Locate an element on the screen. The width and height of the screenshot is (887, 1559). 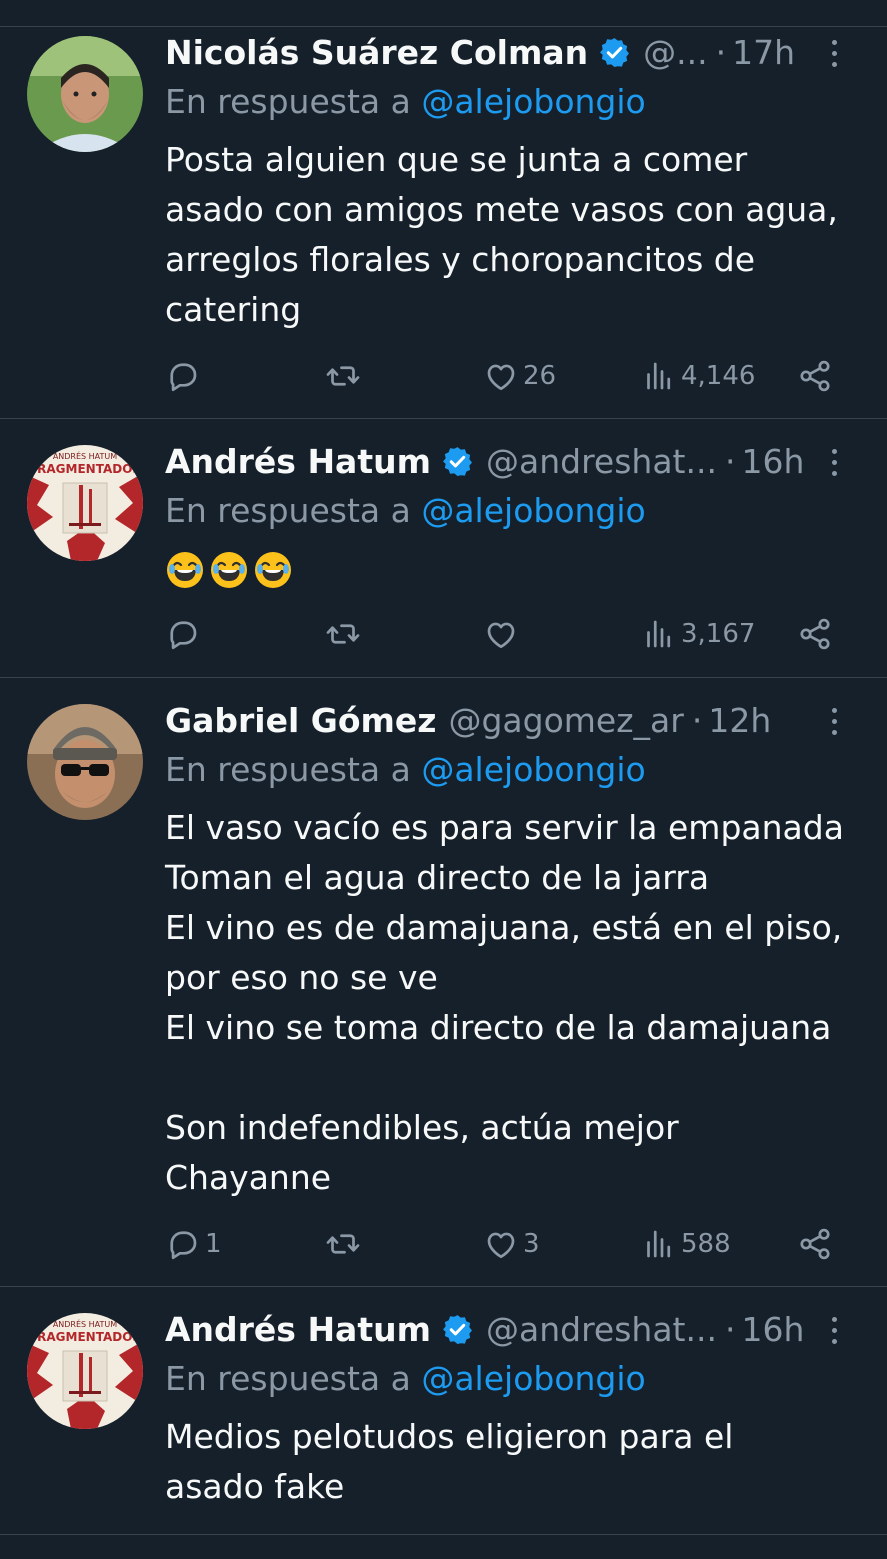
views-button: 4,146 is located at coordinates (698, 376).